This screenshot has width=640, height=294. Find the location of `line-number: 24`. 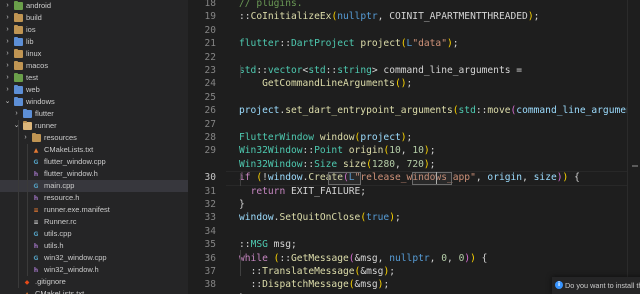

line-number: 24 is located at coordinates (210, 84).